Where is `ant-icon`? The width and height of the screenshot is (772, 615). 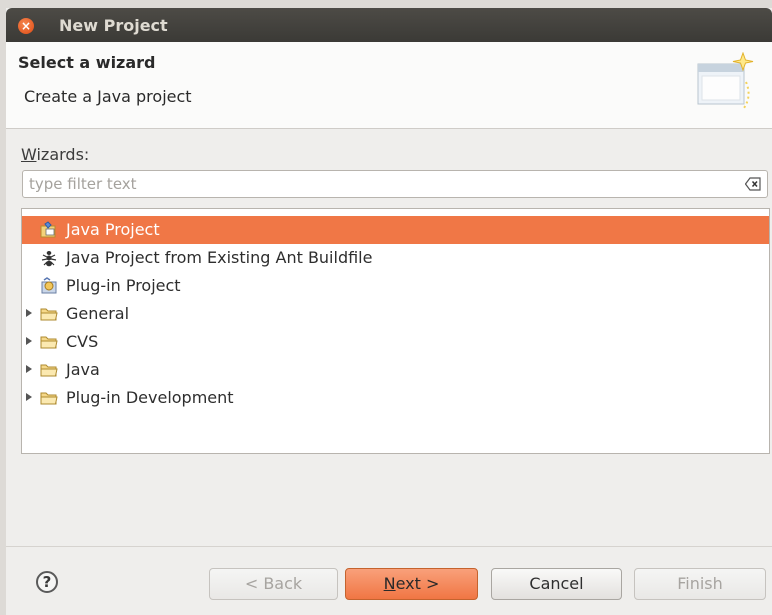 ant-icon is located at coordinates (49, 258).